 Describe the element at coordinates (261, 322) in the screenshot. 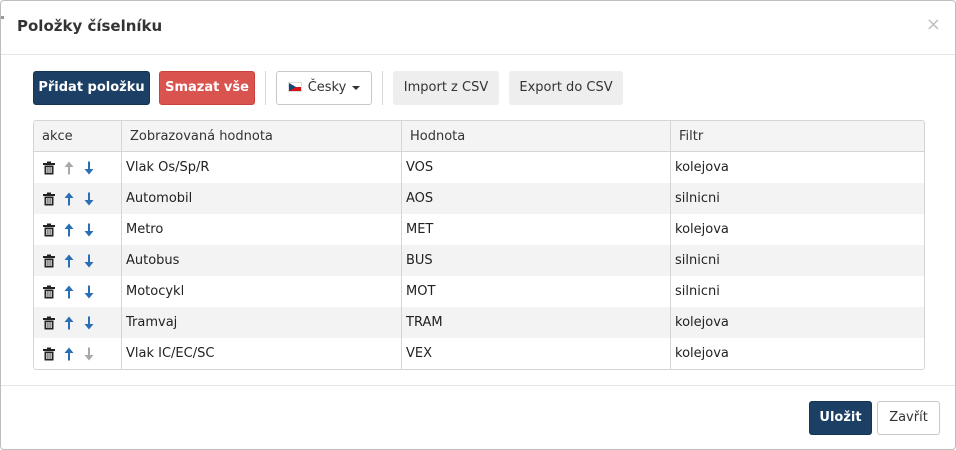

I see `cell-display-value: Tramvaj` at that location.